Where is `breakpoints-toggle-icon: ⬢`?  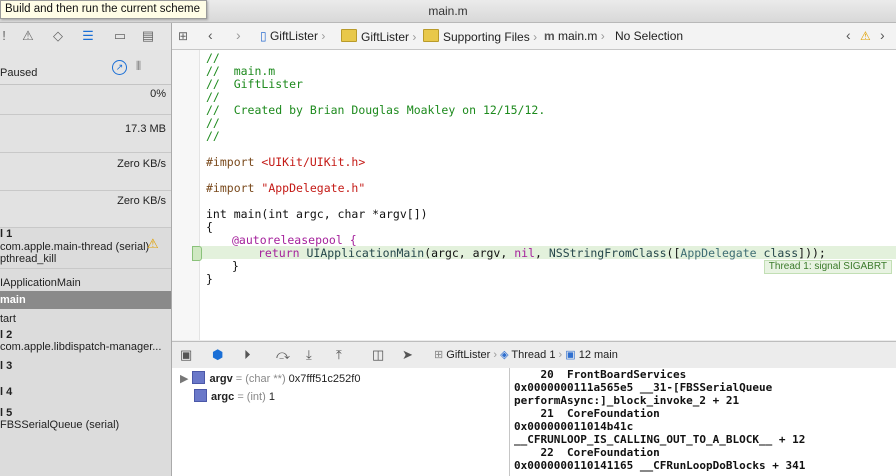 breakpoints-toggle-icon: ⬢ is located at coordinates (217, 355).